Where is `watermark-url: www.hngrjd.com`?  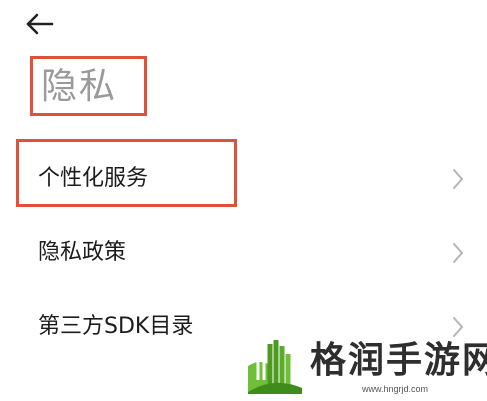 watermark-url: www.hngrjd.com is located at coordinates (395, 389).